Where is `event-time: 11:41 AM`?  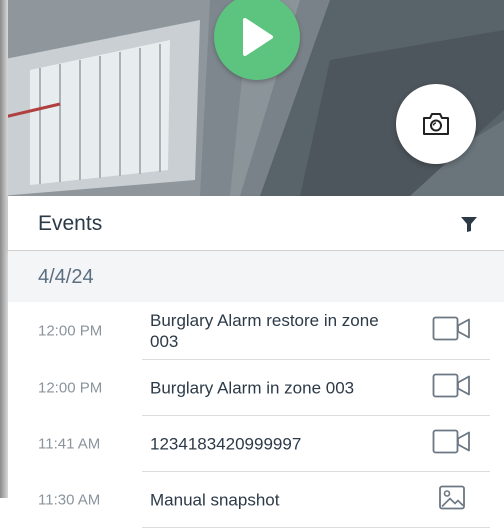 event-time: 11:41 AM is located at coordinates (69, 444).